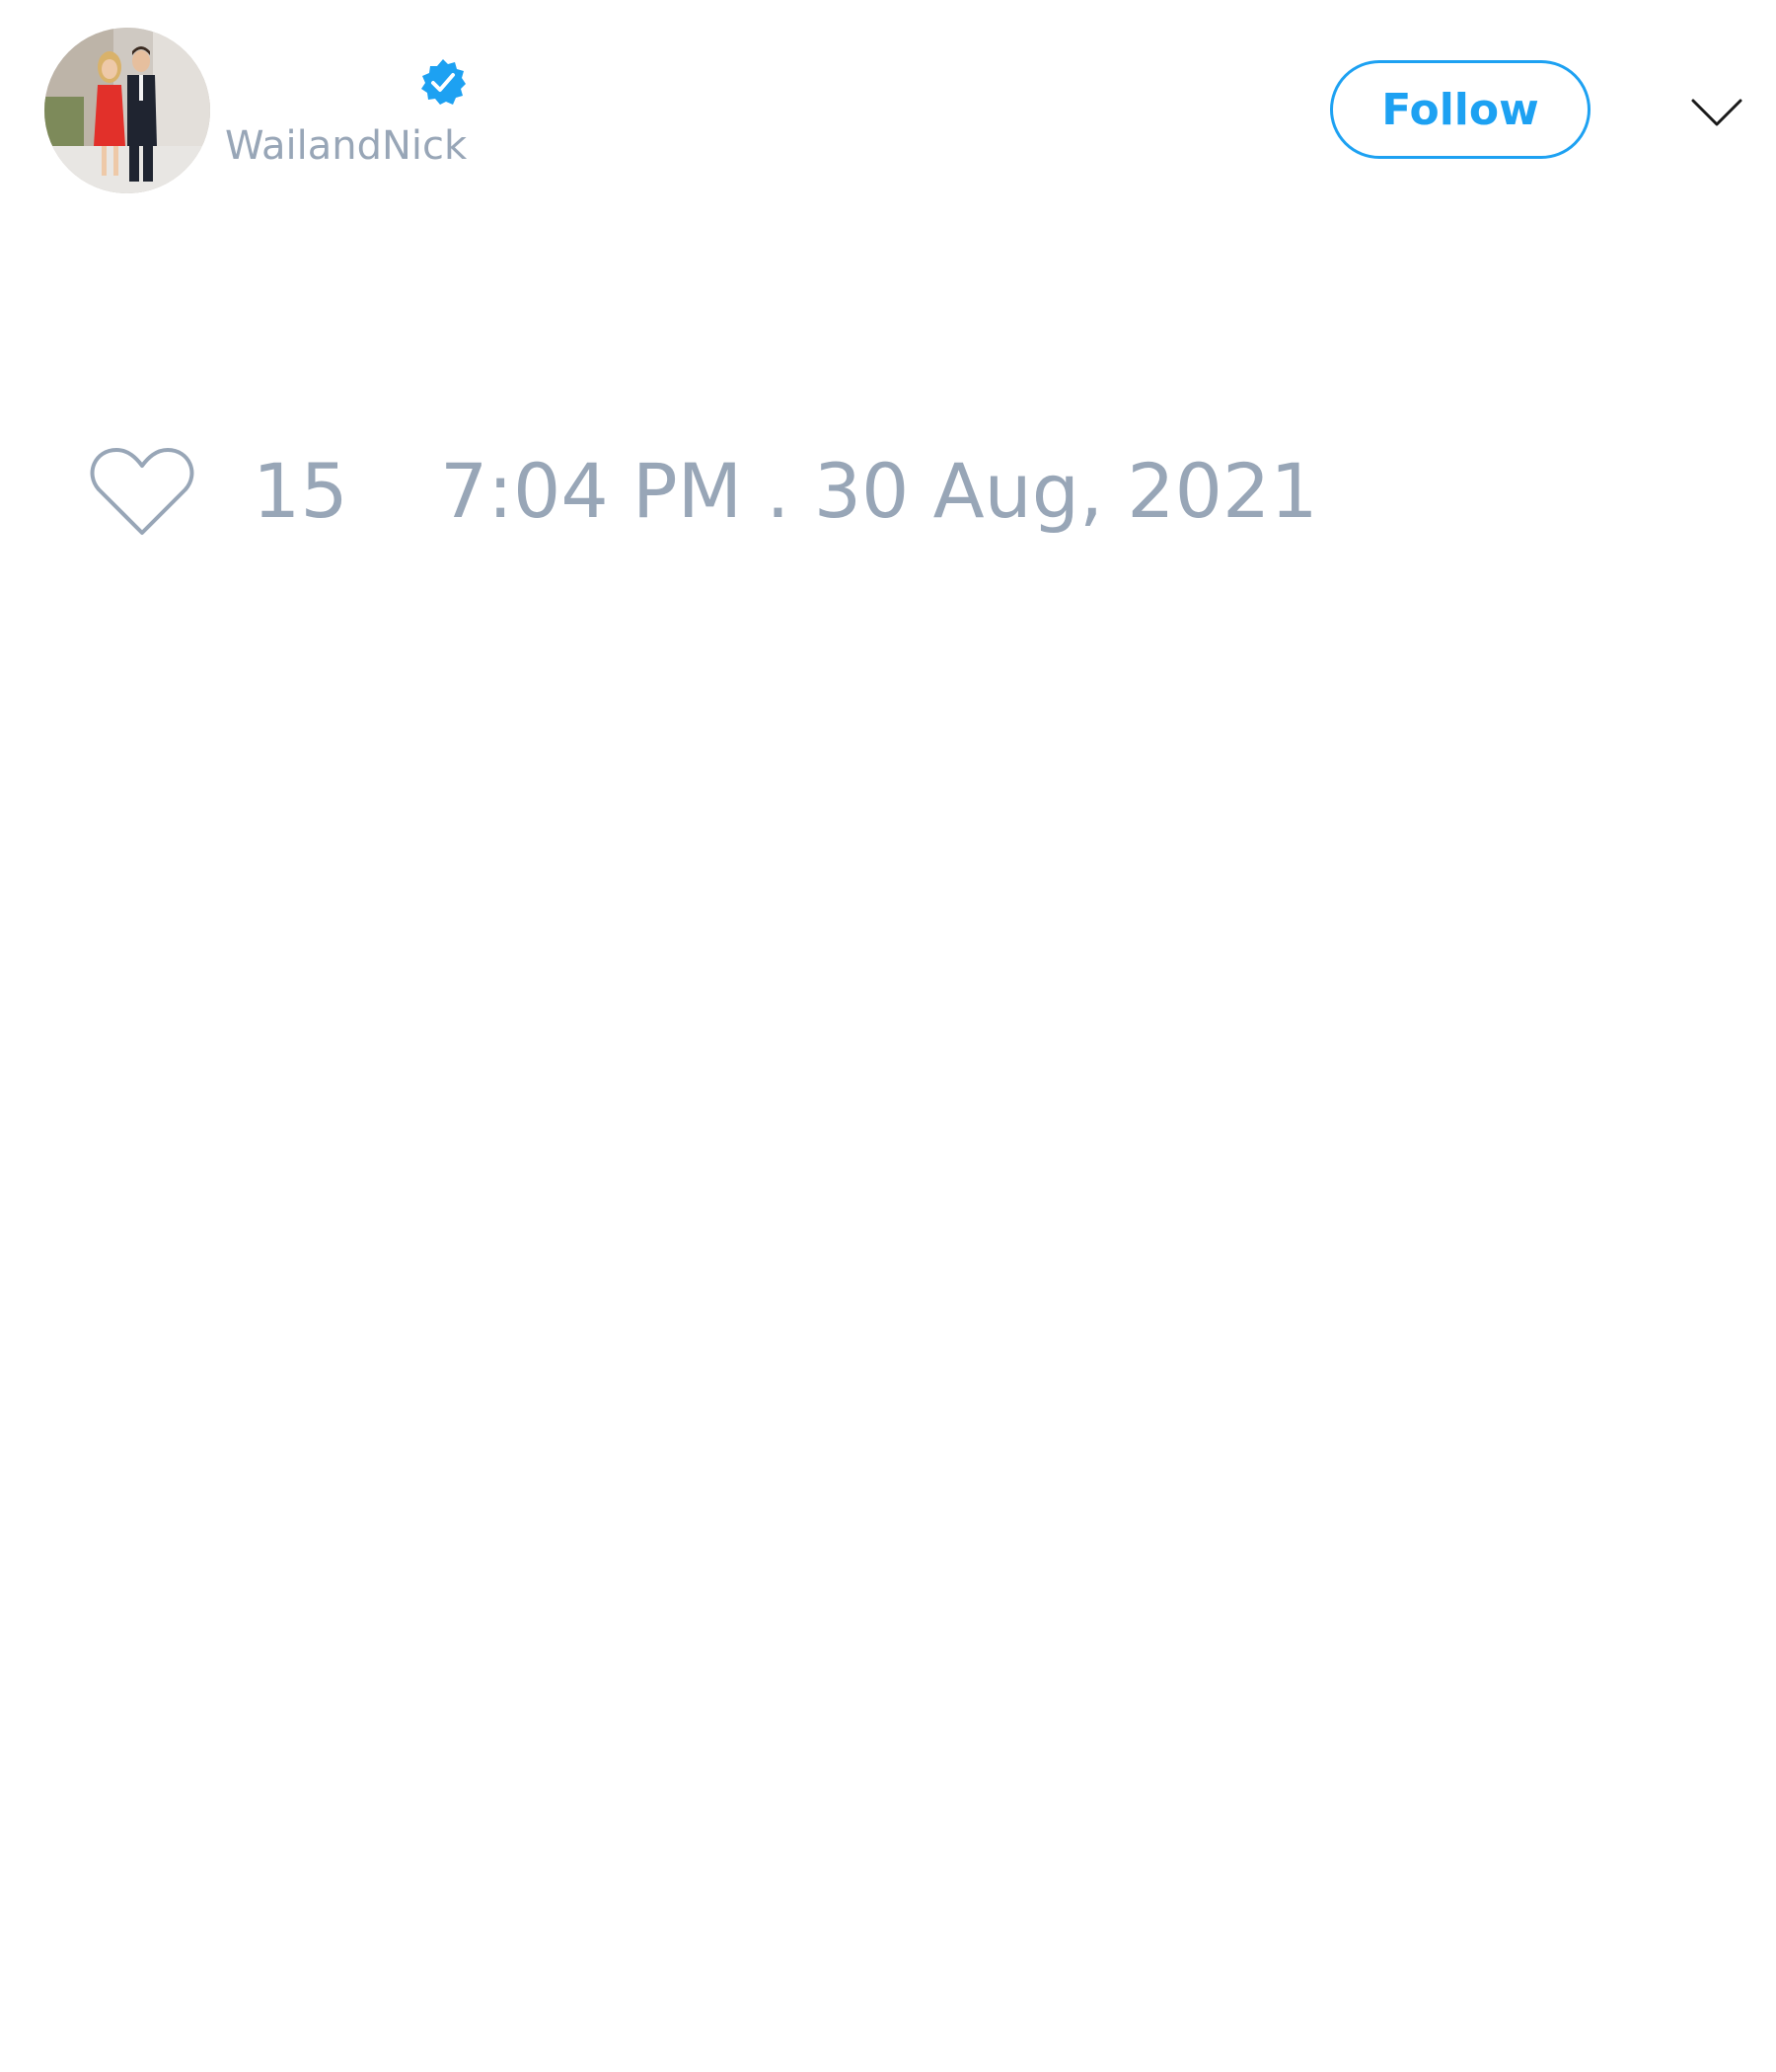 The width and height of the screenshot is (1776, 2072). I want to click on tweet-timestamp: 7:04 PM . 30 Aug, 2021, so click(879, 492).